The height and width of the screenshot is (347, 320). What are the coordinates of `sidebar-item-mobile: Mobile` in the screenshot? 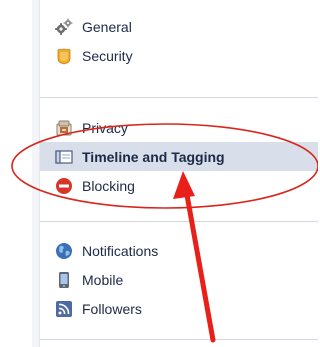 It's located at (179, 279).